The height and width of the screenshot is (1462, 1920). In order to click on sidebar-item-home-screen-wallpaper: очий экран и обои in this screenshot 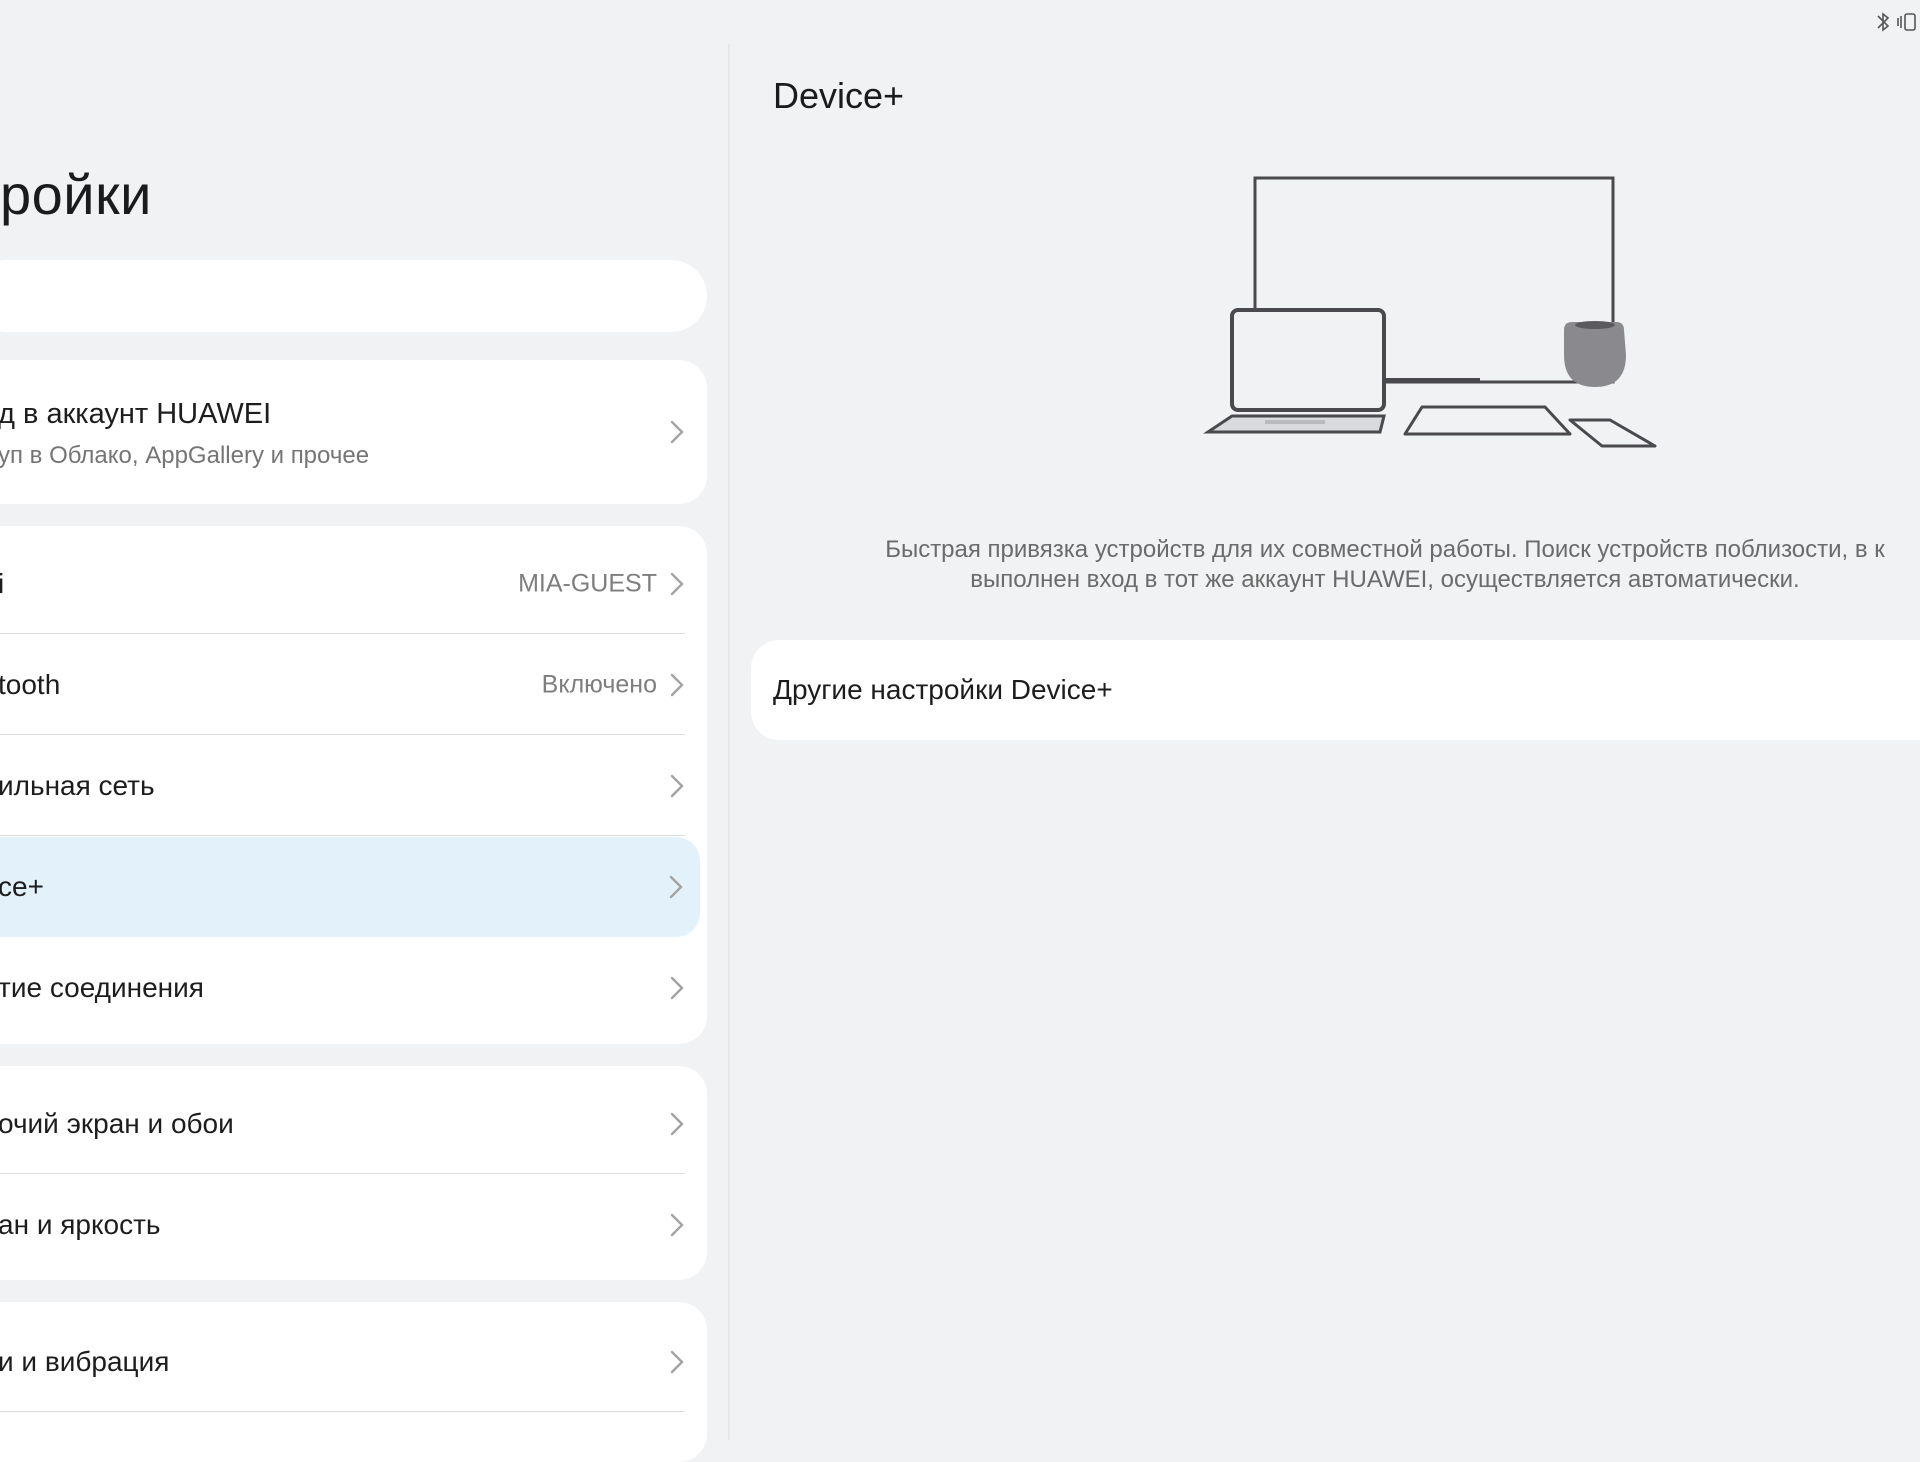, I will do `click(353, 1124)`.